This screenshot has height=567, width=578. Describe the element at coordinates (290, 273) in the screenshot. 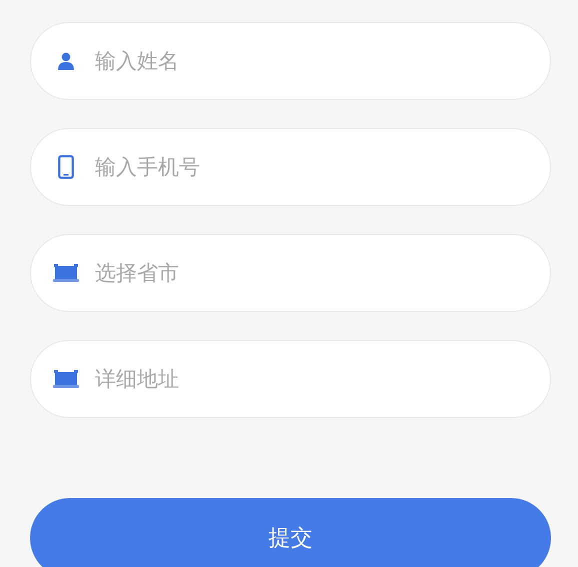

I see `input-field: 选择省市` at that location.